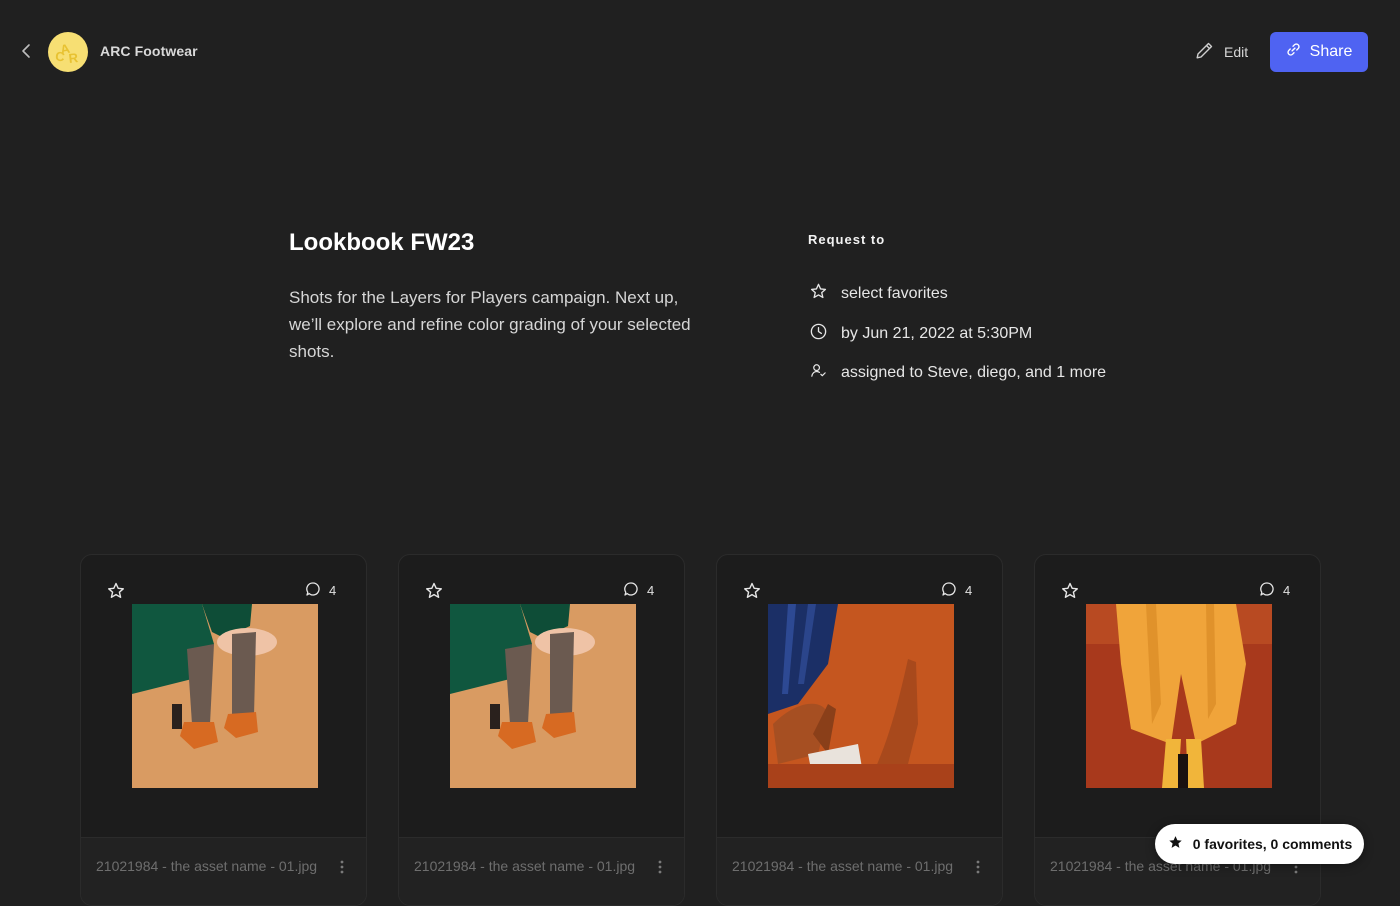 The height and width of the screenshot is (906, 1400). Describe the element at coordinates (974, 372) in the screenshot. I see `request-item-text: assigned to Steve, diego, and 1 more` at that location.